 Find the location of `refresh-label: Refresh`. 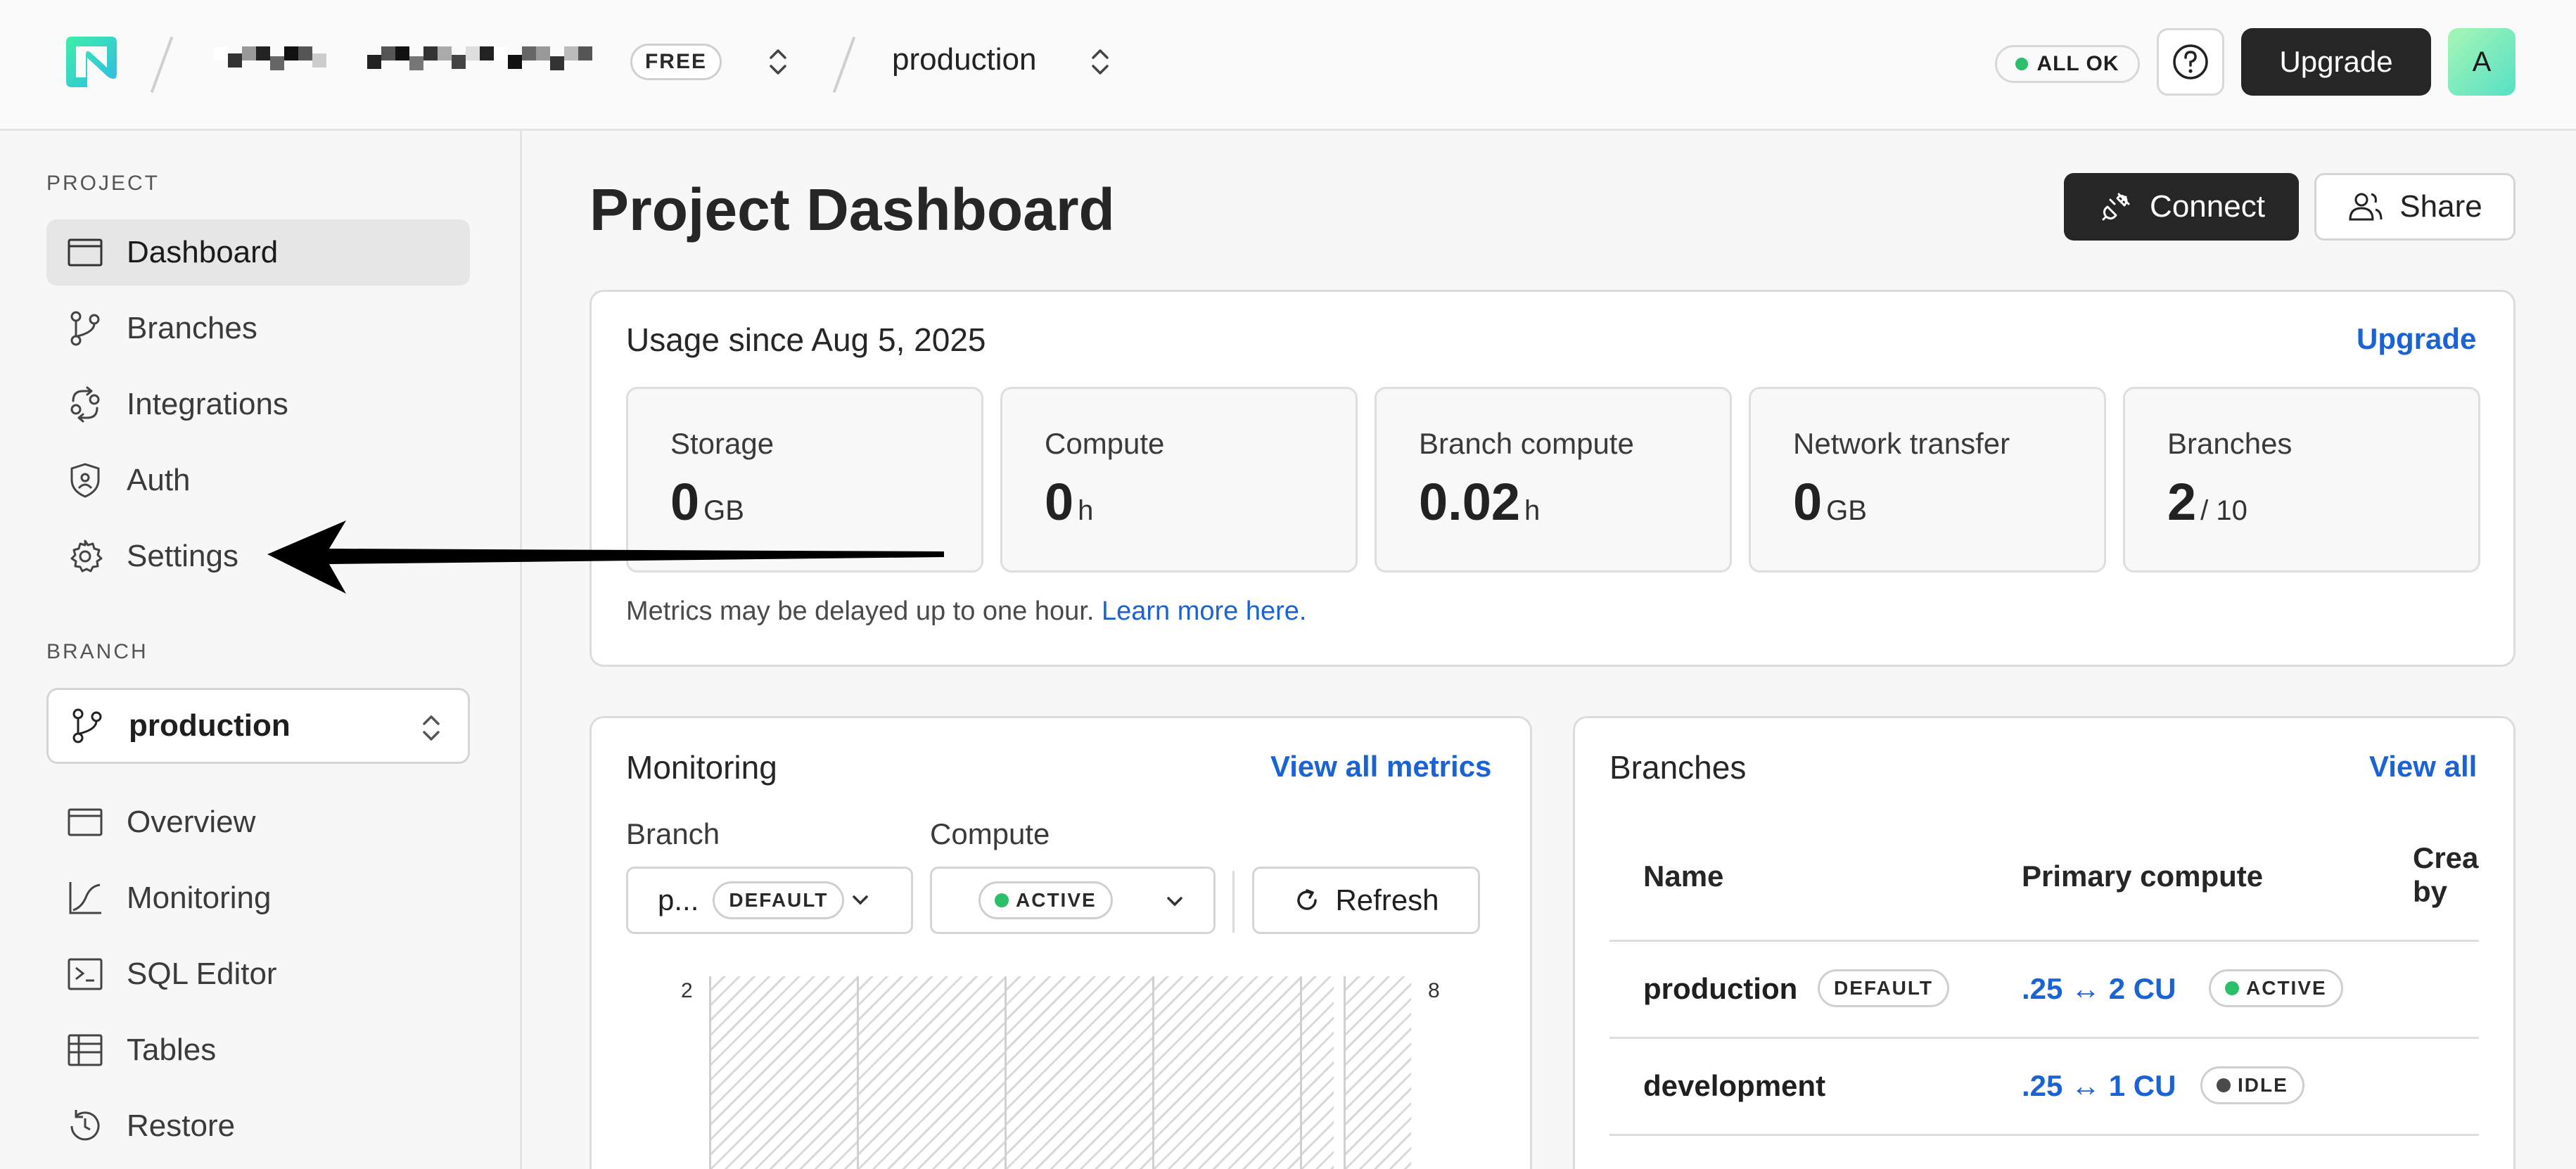

refresh-label: Refresh is located at coordinates (1387, 899).